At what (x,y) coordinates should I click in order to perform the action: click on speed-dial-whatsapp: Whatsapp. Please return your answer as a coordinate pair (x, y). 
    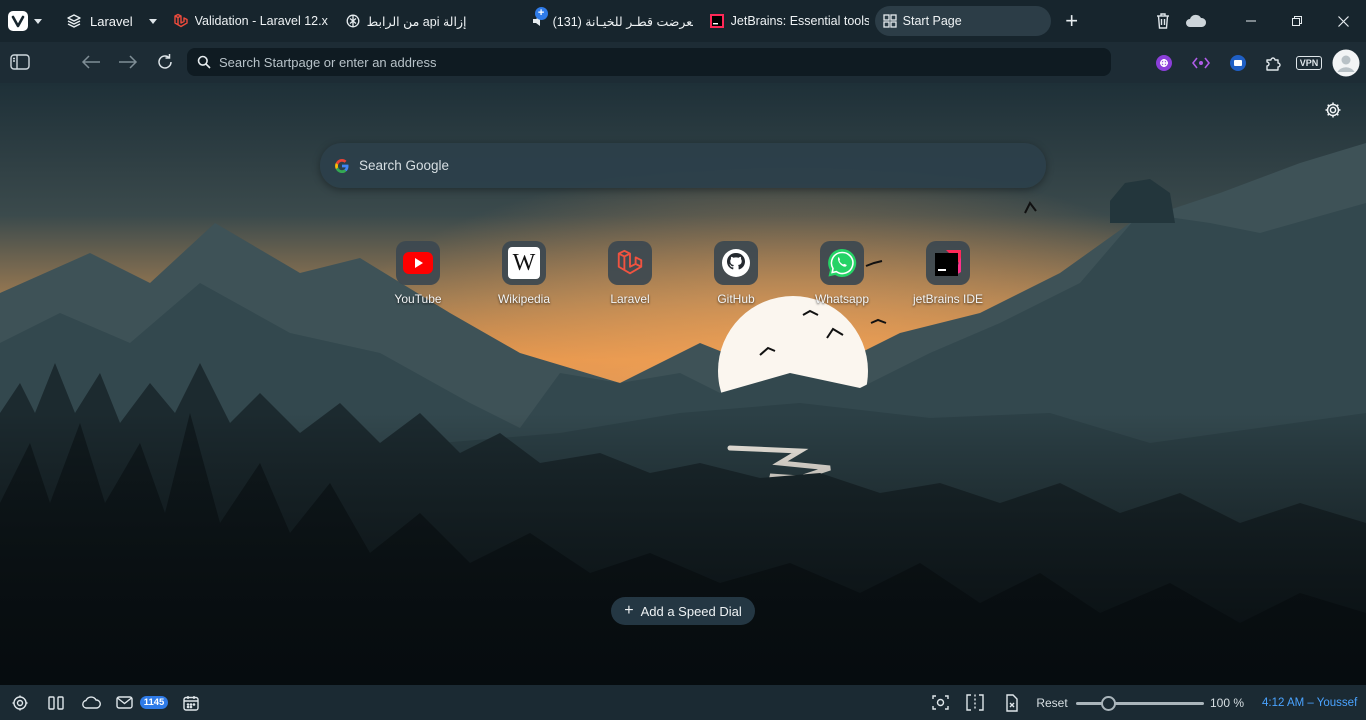
    Looking at the image, I should click on (842, 273).